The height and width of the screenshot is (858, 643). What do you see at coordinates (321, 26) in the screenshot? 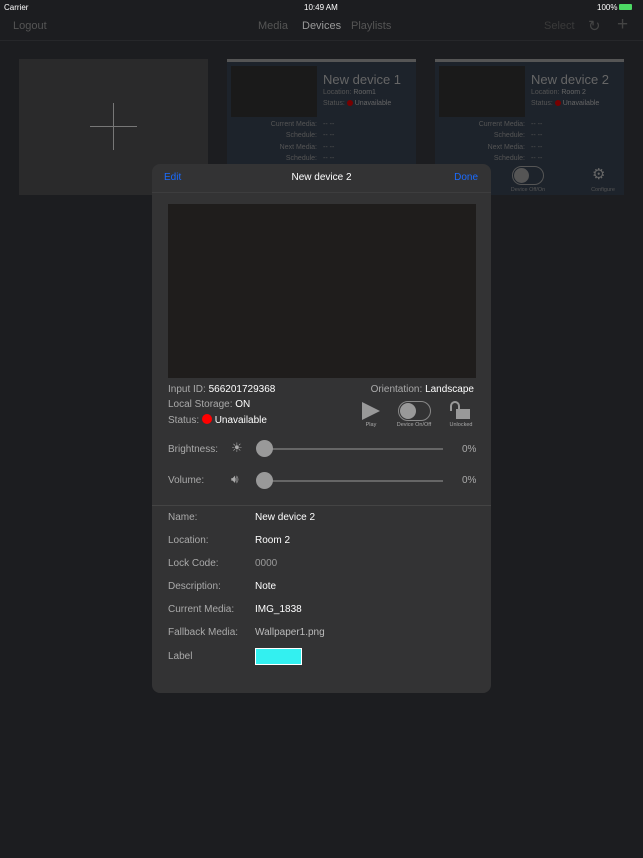
I see `tab-devices: Devices` at bounding box center [321, 26].